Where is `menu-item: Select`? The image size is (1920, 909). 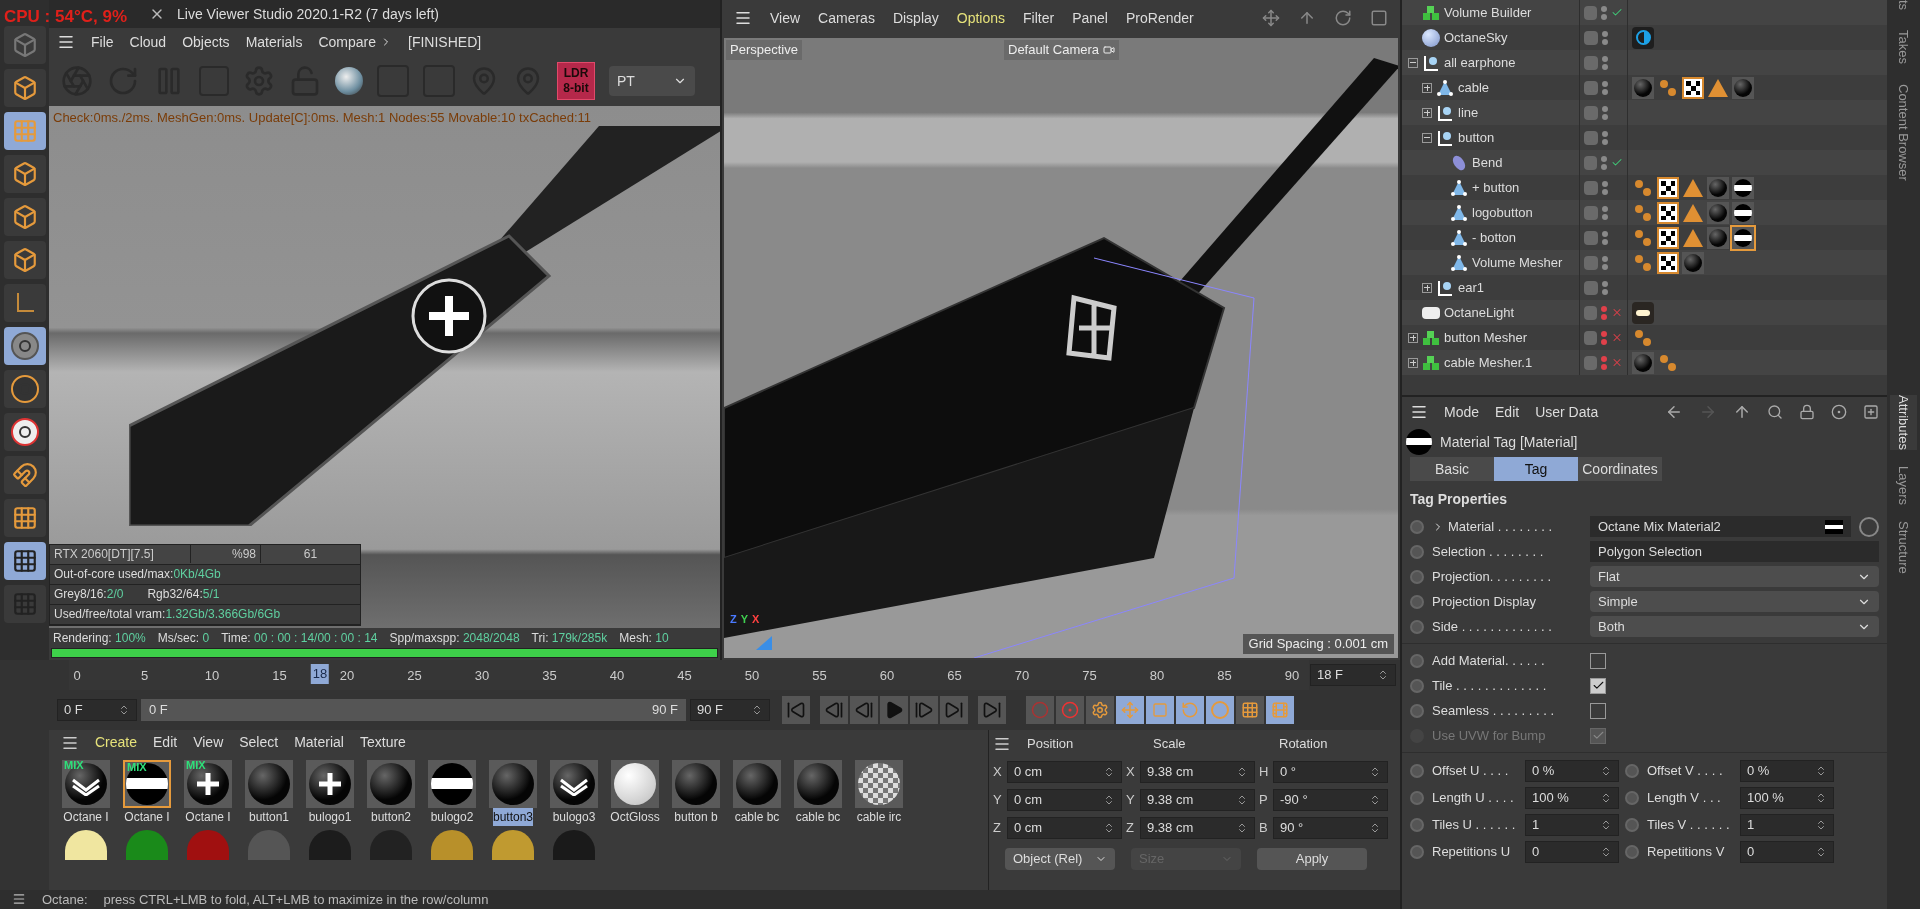 menu-item: Select is located at coordinates (259, 743).